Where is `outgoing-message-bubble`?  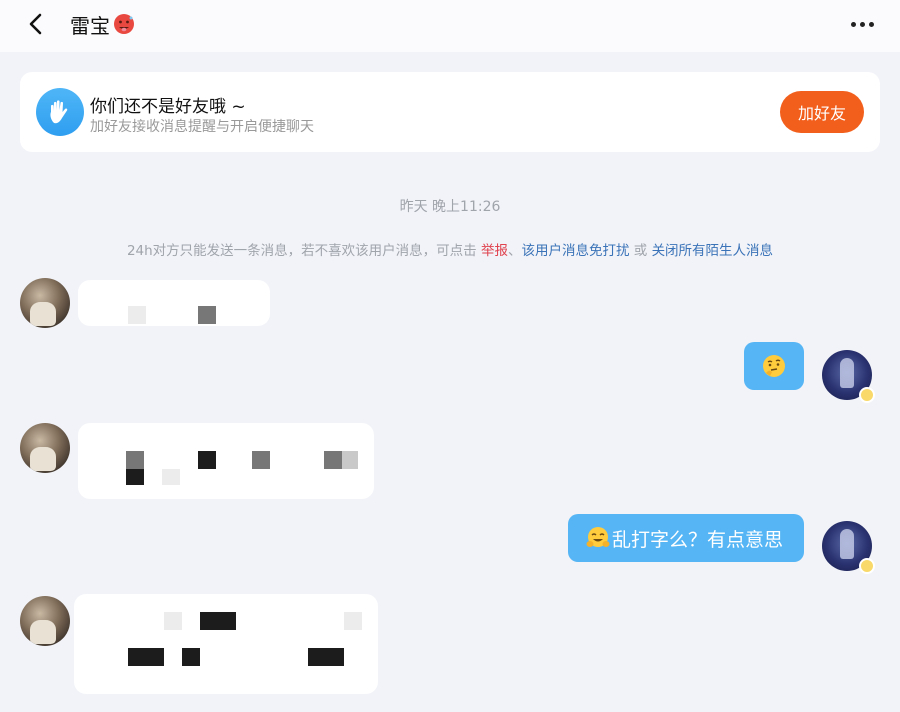 outgoing-message-bubble is located at coordinates (774, 366).